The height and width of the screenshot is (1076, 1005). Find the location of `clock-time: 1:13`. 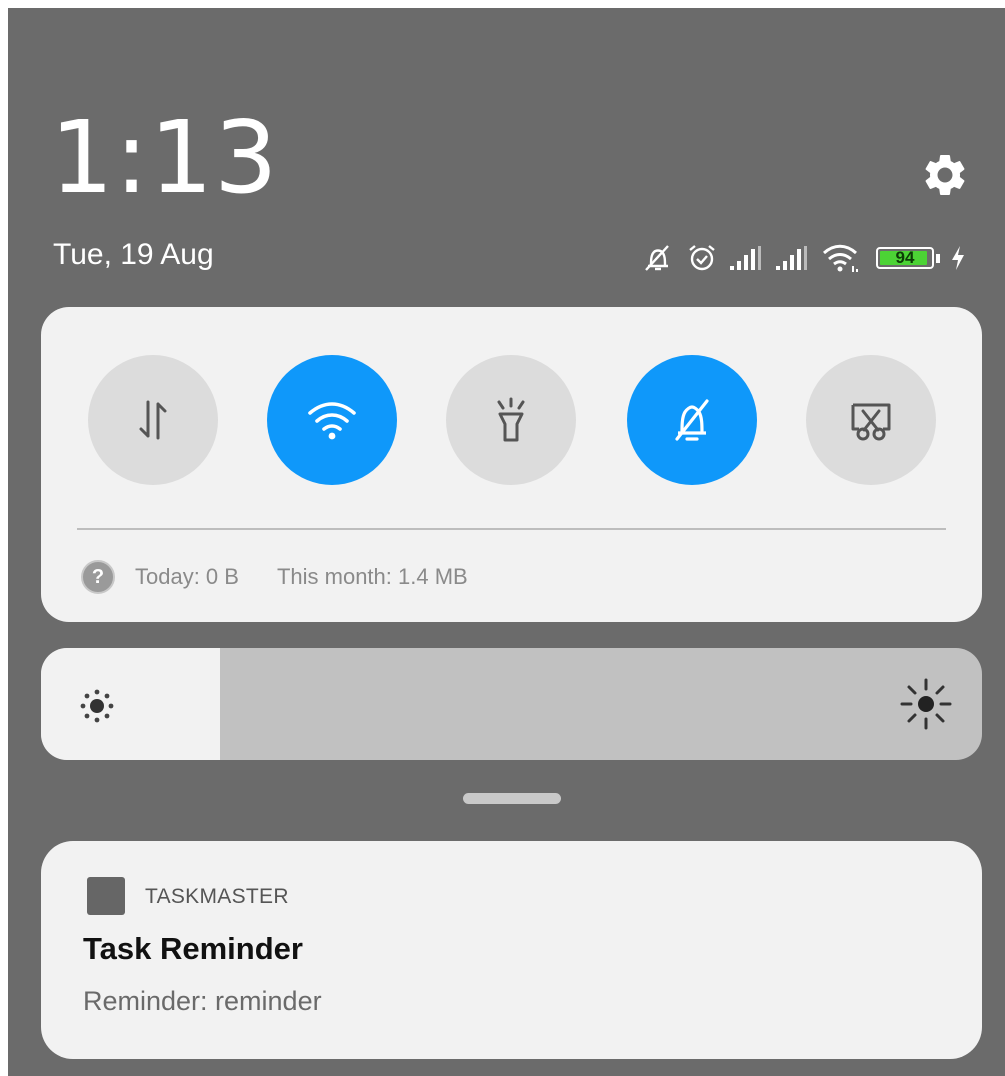

clock-time: 1:13 is located at coordinates (164, 158).